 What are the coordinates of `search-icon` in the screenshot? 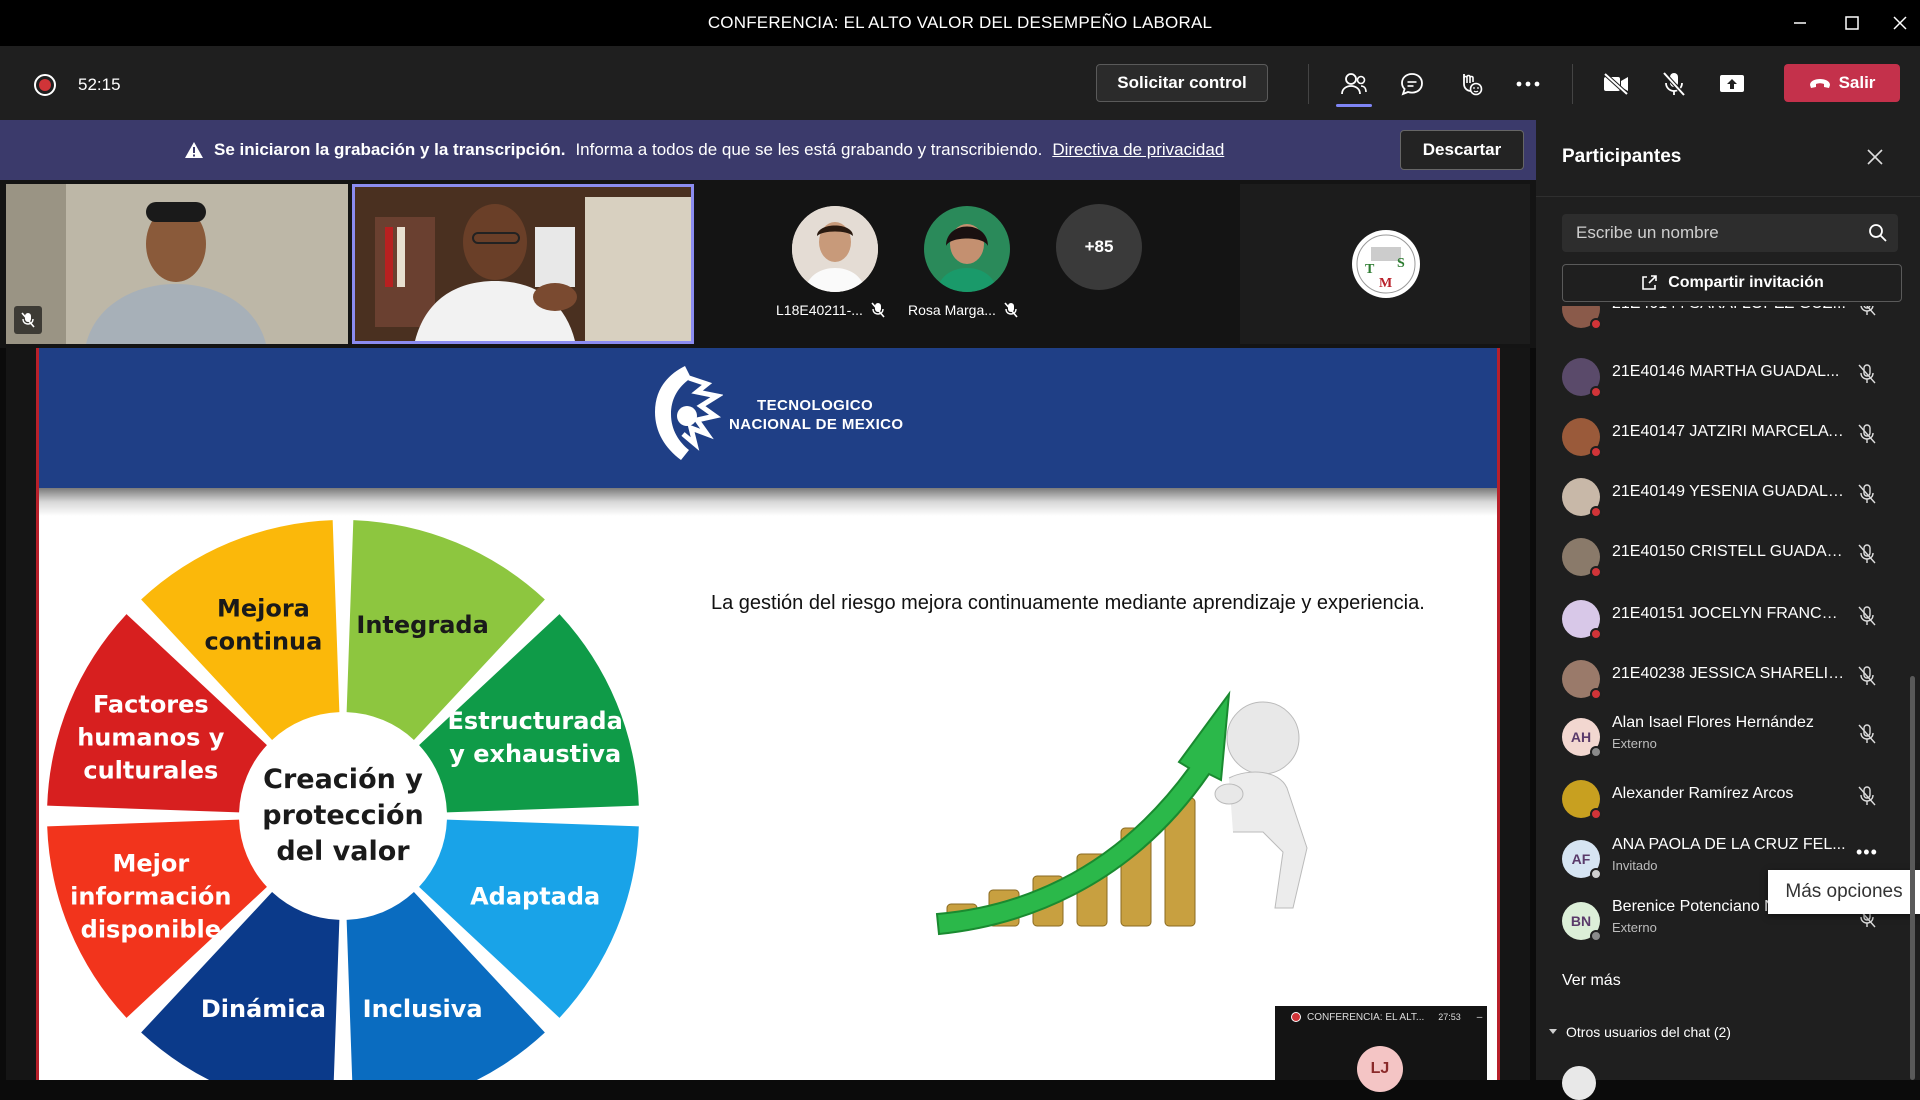 It's located at (1878, 235).